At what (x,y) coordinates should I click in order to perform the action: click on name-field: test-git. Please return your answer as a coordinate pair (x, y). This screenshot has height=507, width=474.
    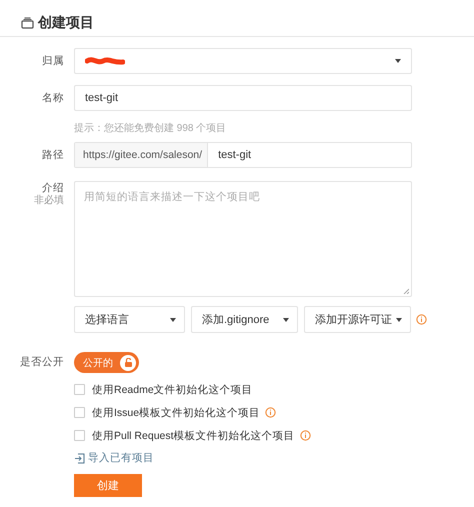
    Looking at the image, I should click on (243, 98).